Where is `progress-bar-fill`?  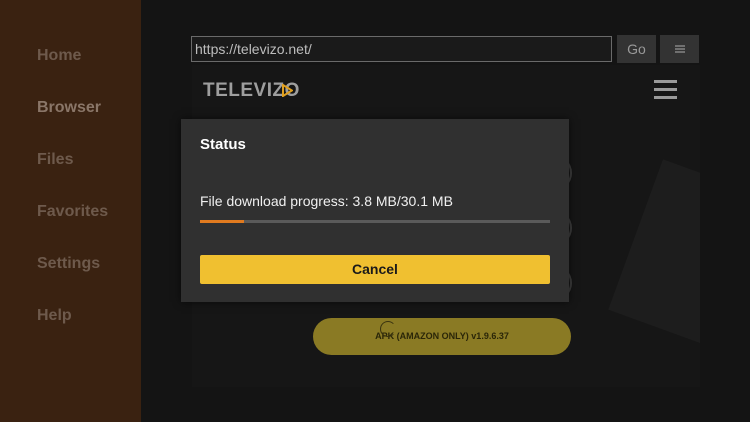 progress-bar-fill is located at coordinates (222, 221).